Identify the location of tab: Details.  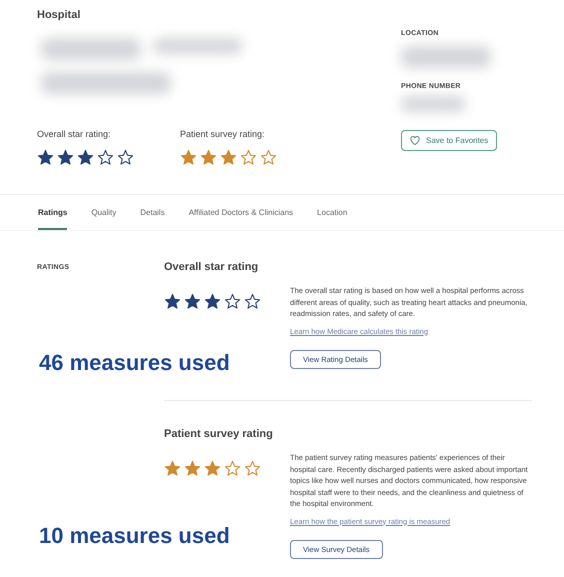
(152, 218).